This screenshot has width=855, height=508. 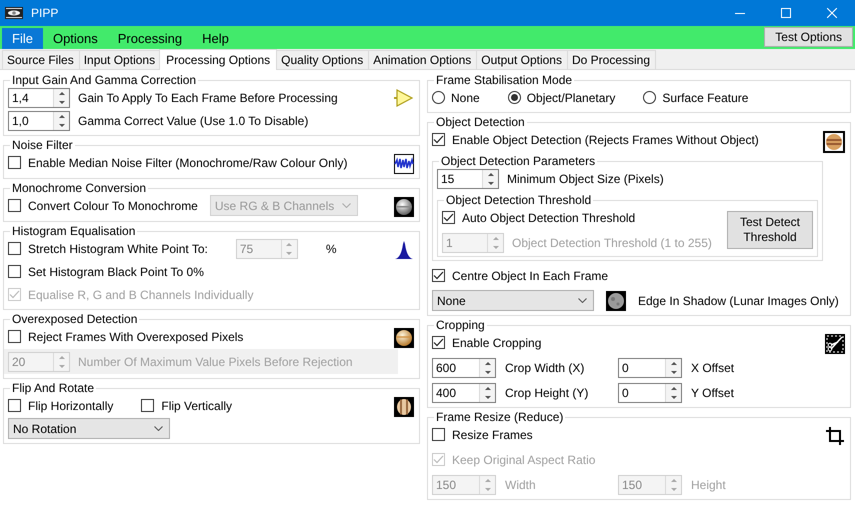 What do you see at coordinates (499, 417) in the screenshot?
I see `group-title: Frame Resize (Reduce)` at bounding box center [499, 417].